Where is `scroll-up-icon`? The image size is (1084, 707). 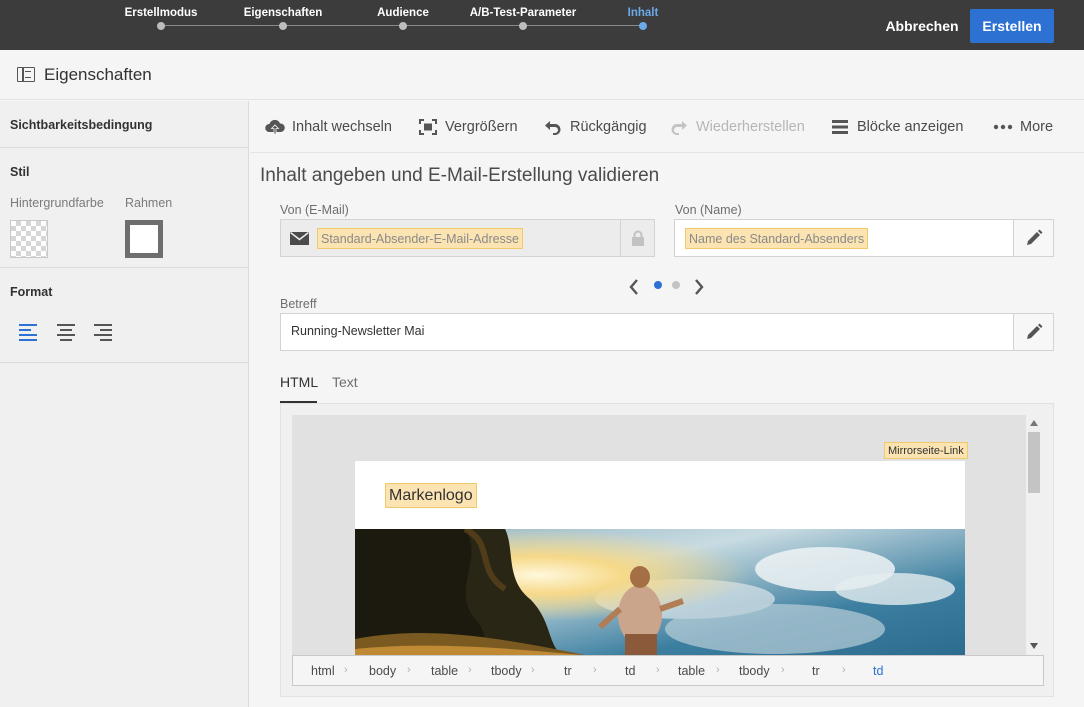 scroll-up-icon is located at coordinates (1034, 423).